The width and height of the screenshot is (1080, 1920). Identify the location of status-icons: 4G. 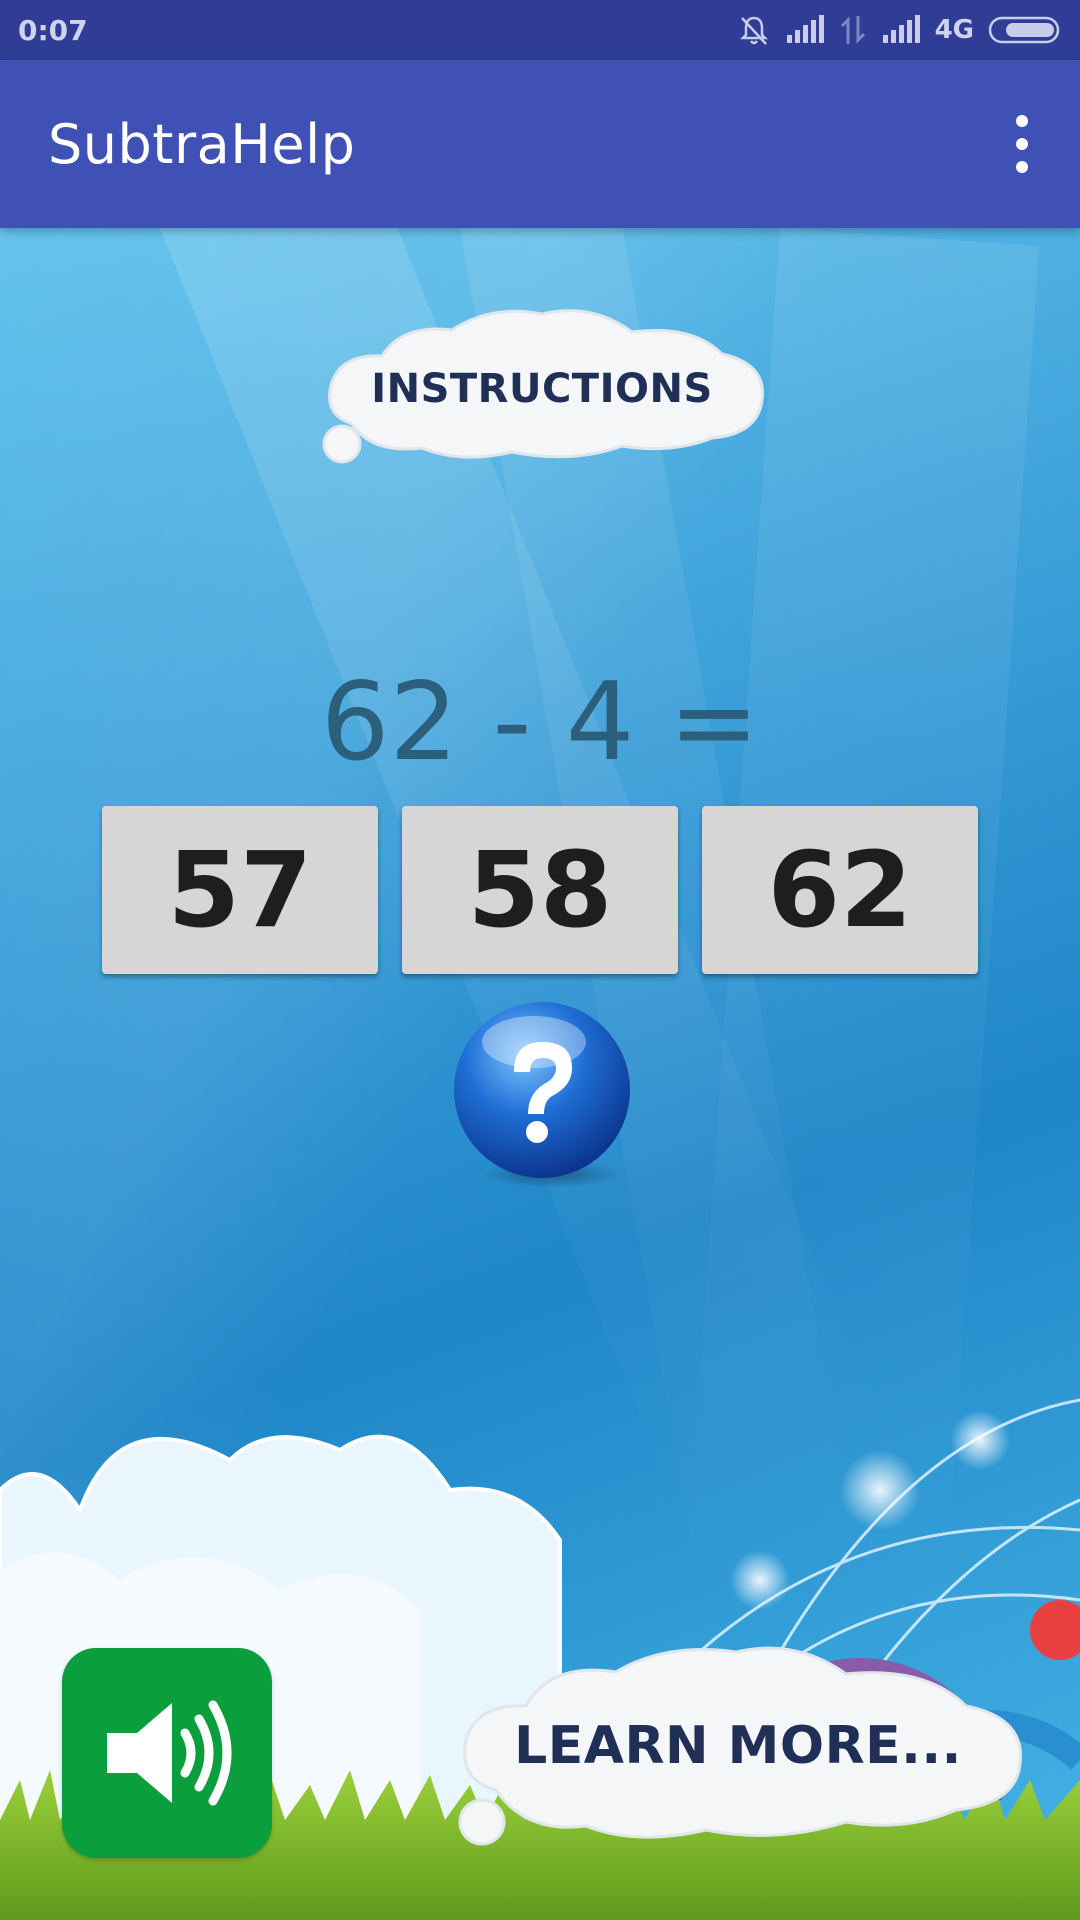
(899, 30).